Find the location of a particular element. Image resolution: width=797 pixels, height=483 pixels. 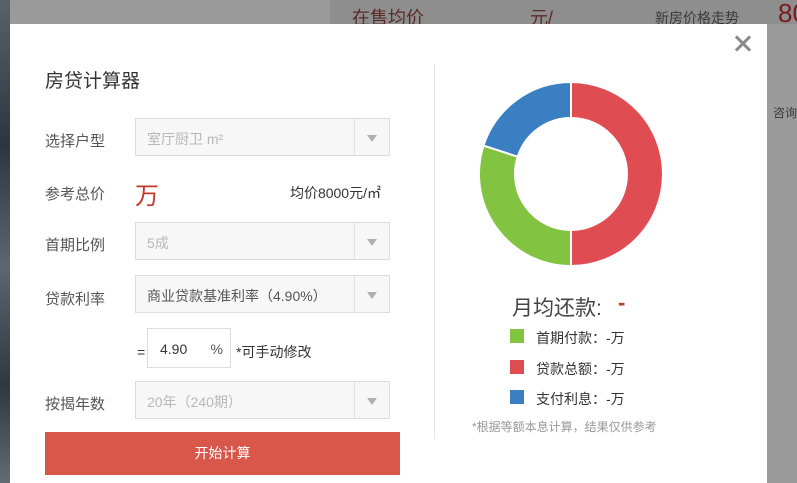

background-image-strip is located at coordinates (5, 241).